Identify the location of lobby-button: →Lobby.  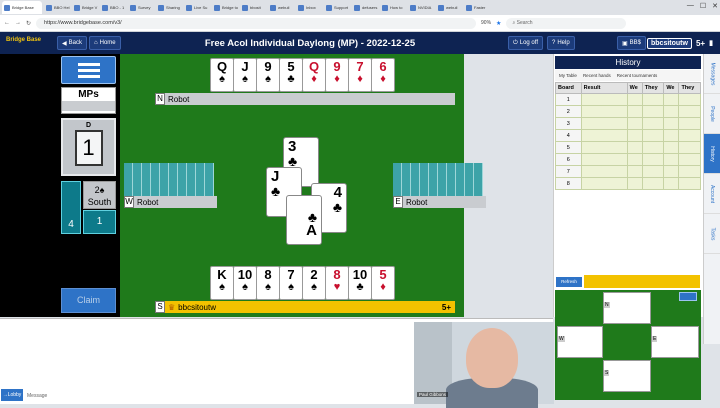
(12, 395).